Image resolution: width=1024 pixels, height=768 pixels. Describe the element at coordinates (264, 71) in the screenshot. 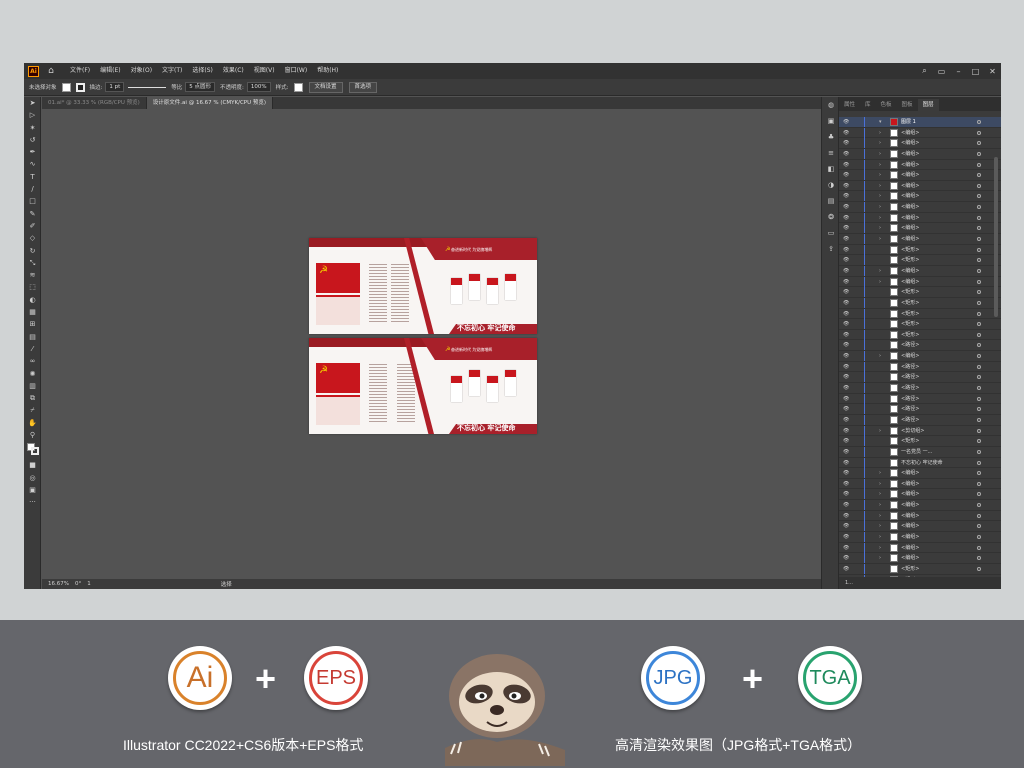

I see `menu-view: 视图(V)` at that location.